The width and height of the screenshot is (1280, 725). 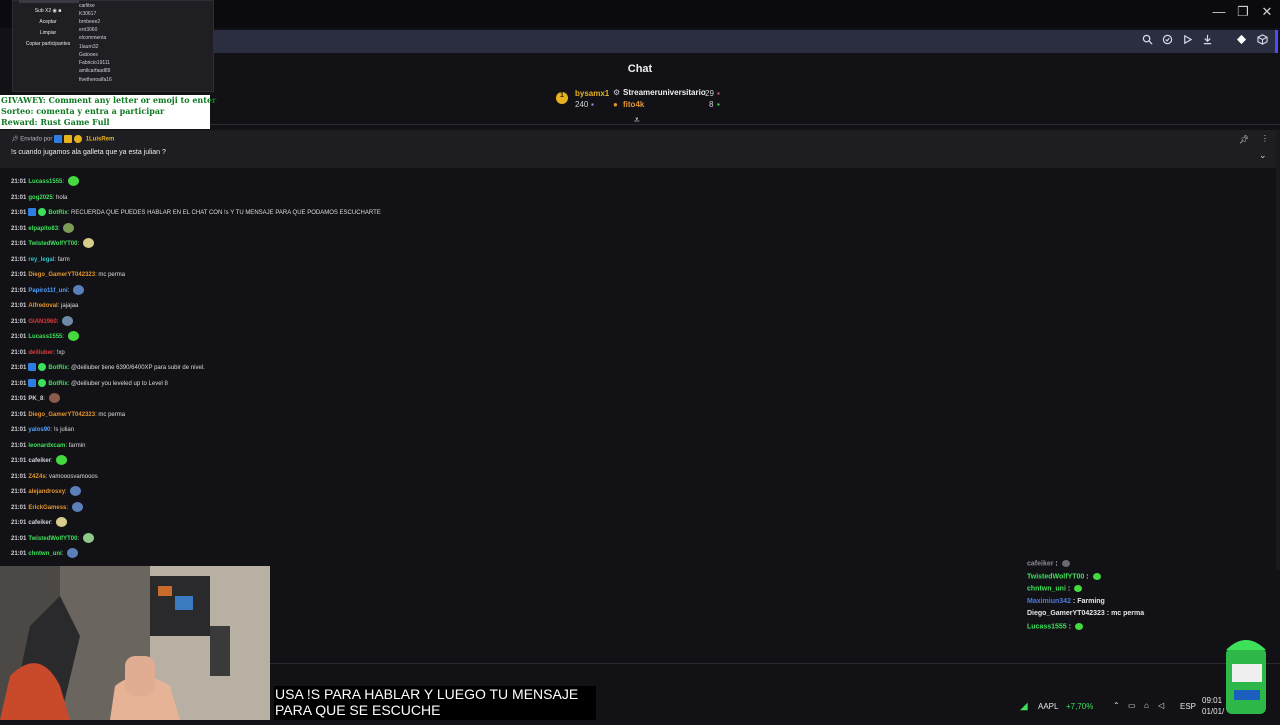 I want to click on chevron-up-icon: ⌃, so click(x=1116, y=705).